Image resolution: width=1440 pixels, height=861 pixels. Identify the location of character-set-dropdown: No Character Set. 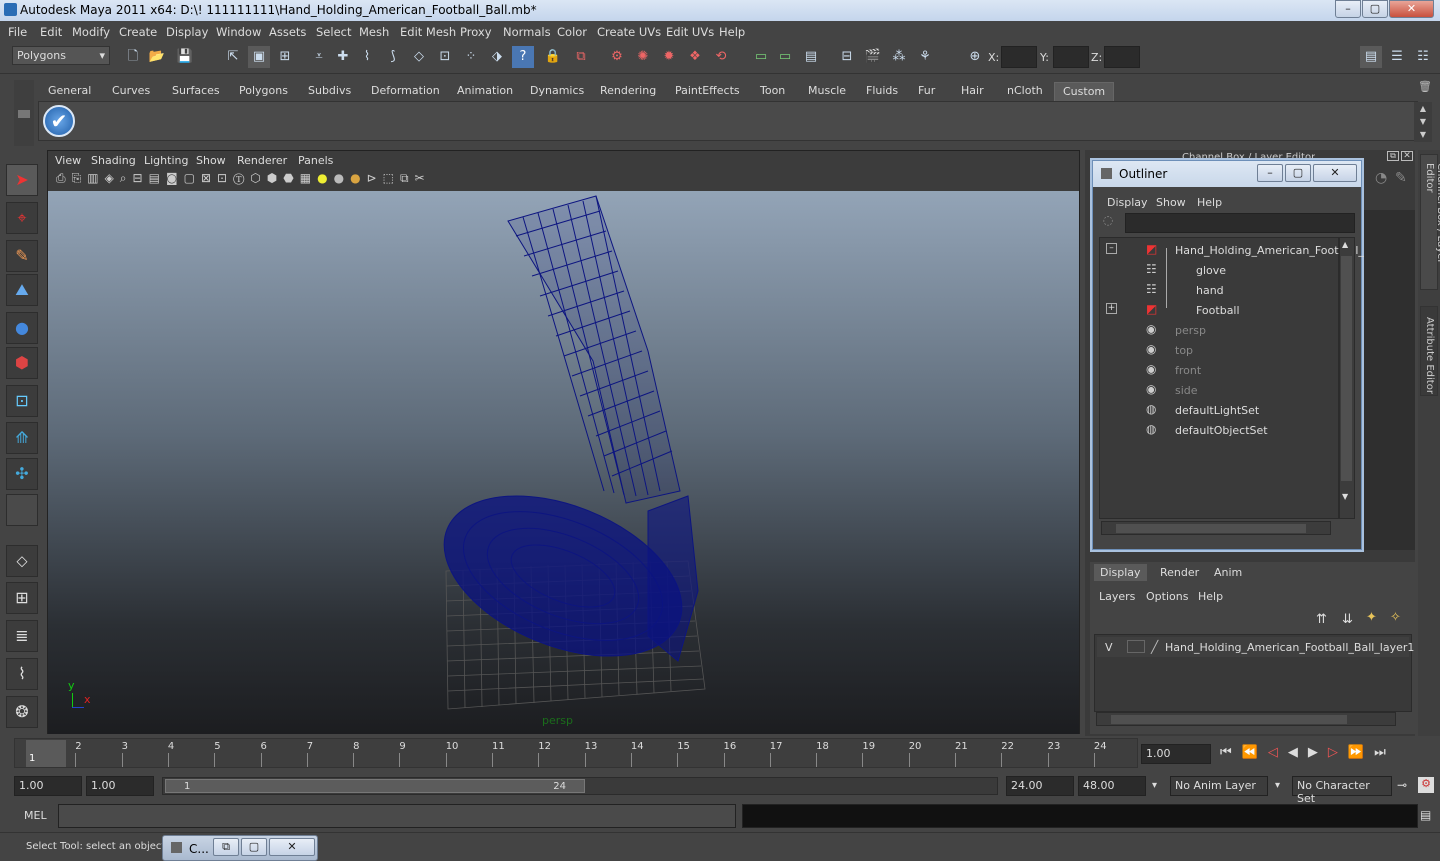
(1342, 790).